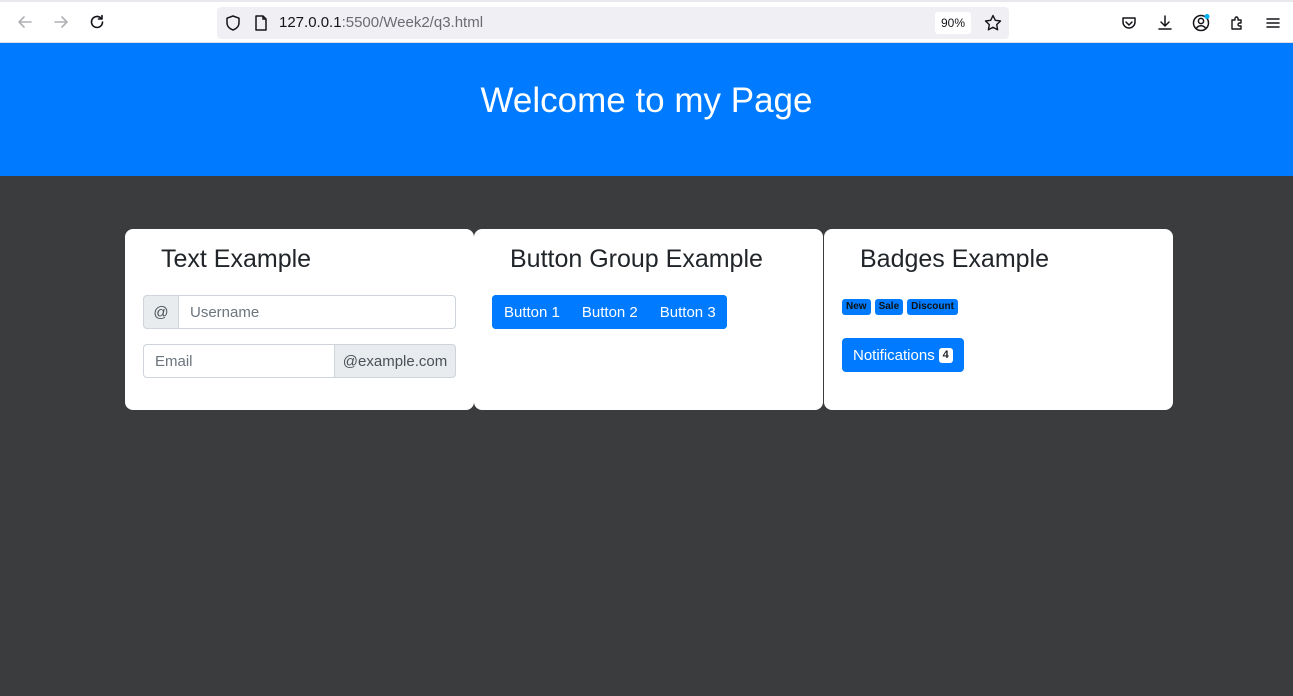  I want to click on notifications-button: Notifications 4, so click(903, 355).